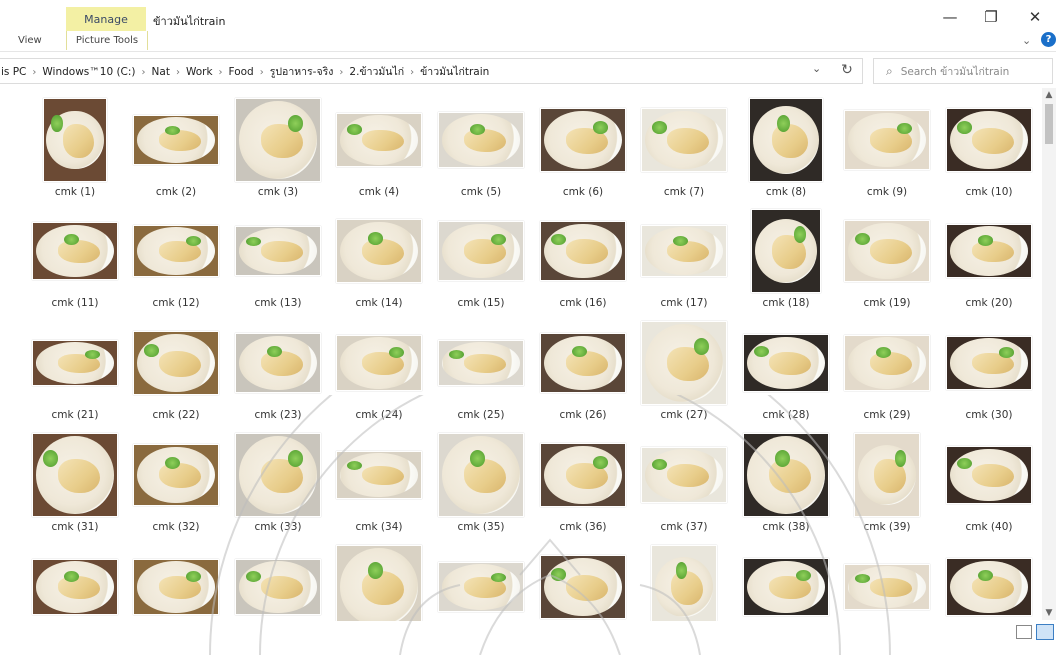  Describe the element at coordinates (1049, 613) in the screenshot. I see `scroll-down-arrow-icon: ▼` at that location.